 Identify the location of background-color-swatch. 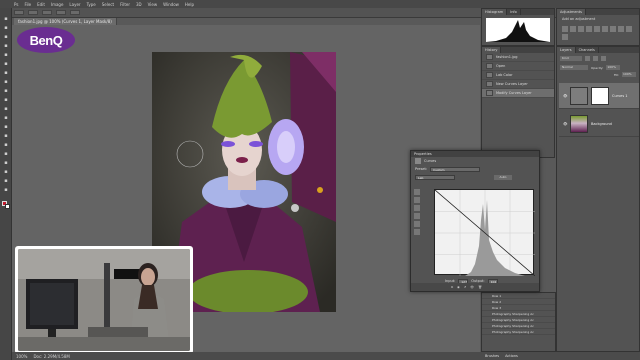
(7, 206).